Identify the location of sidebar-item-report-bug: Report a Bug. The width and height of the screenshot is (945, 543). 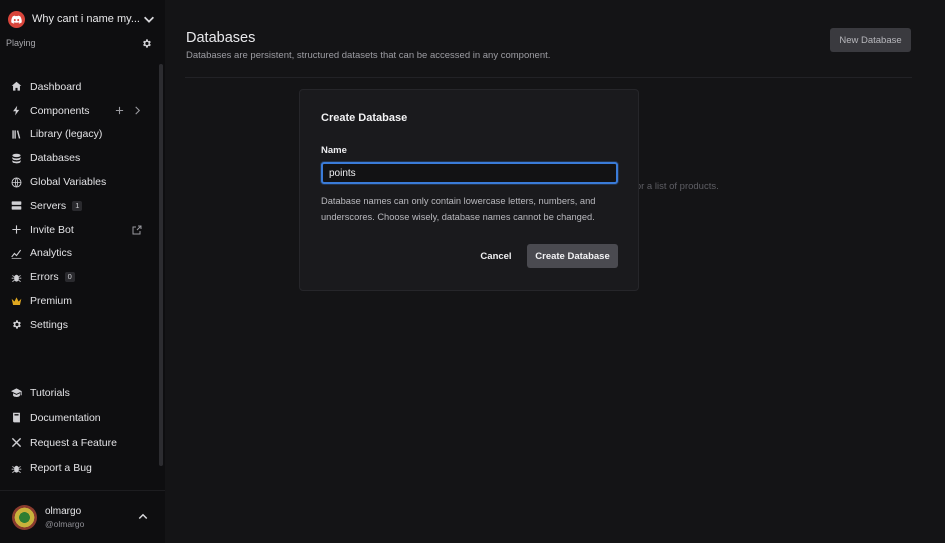
(78, 468).